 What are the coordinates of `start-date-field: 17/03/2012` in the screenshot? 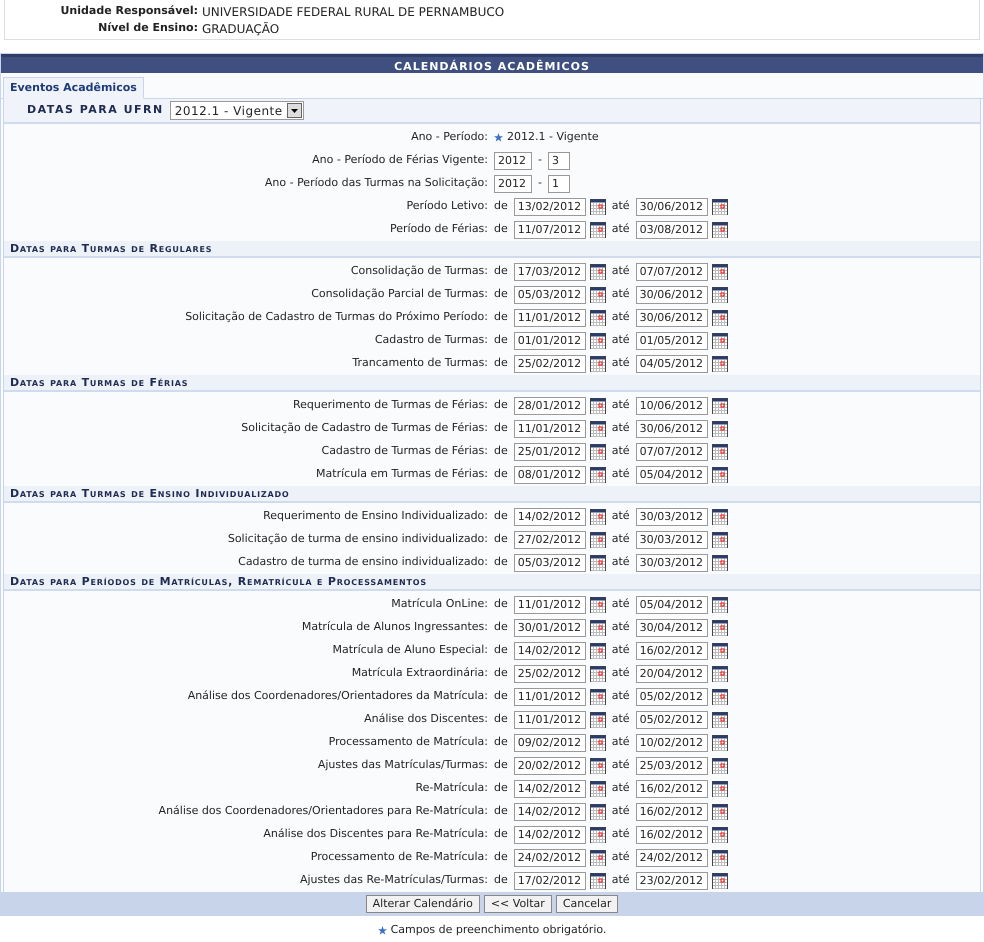 It's located at (550, 271).